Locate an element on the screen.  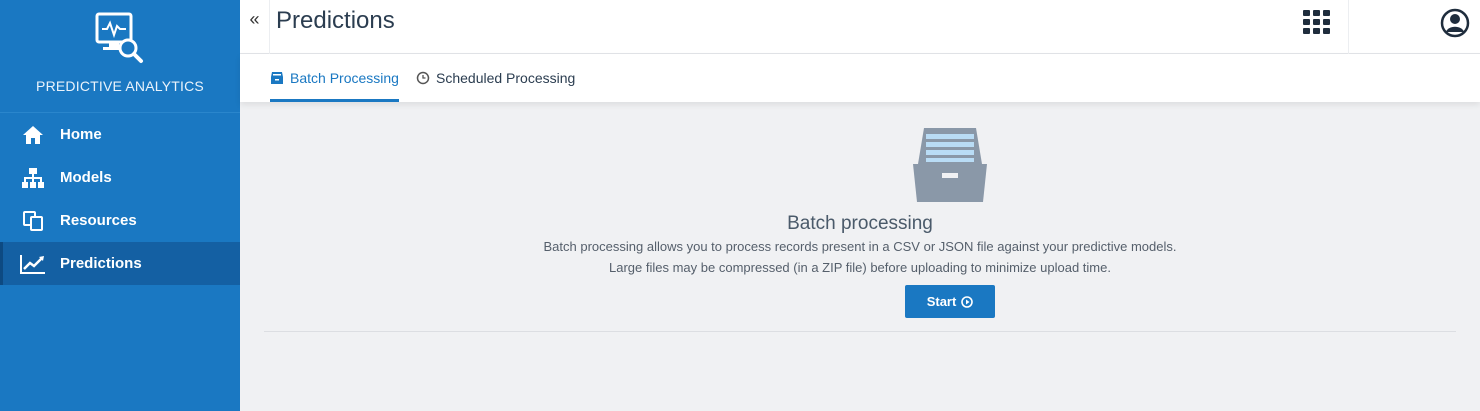
header-divider is located at coordinates (1348, 27).